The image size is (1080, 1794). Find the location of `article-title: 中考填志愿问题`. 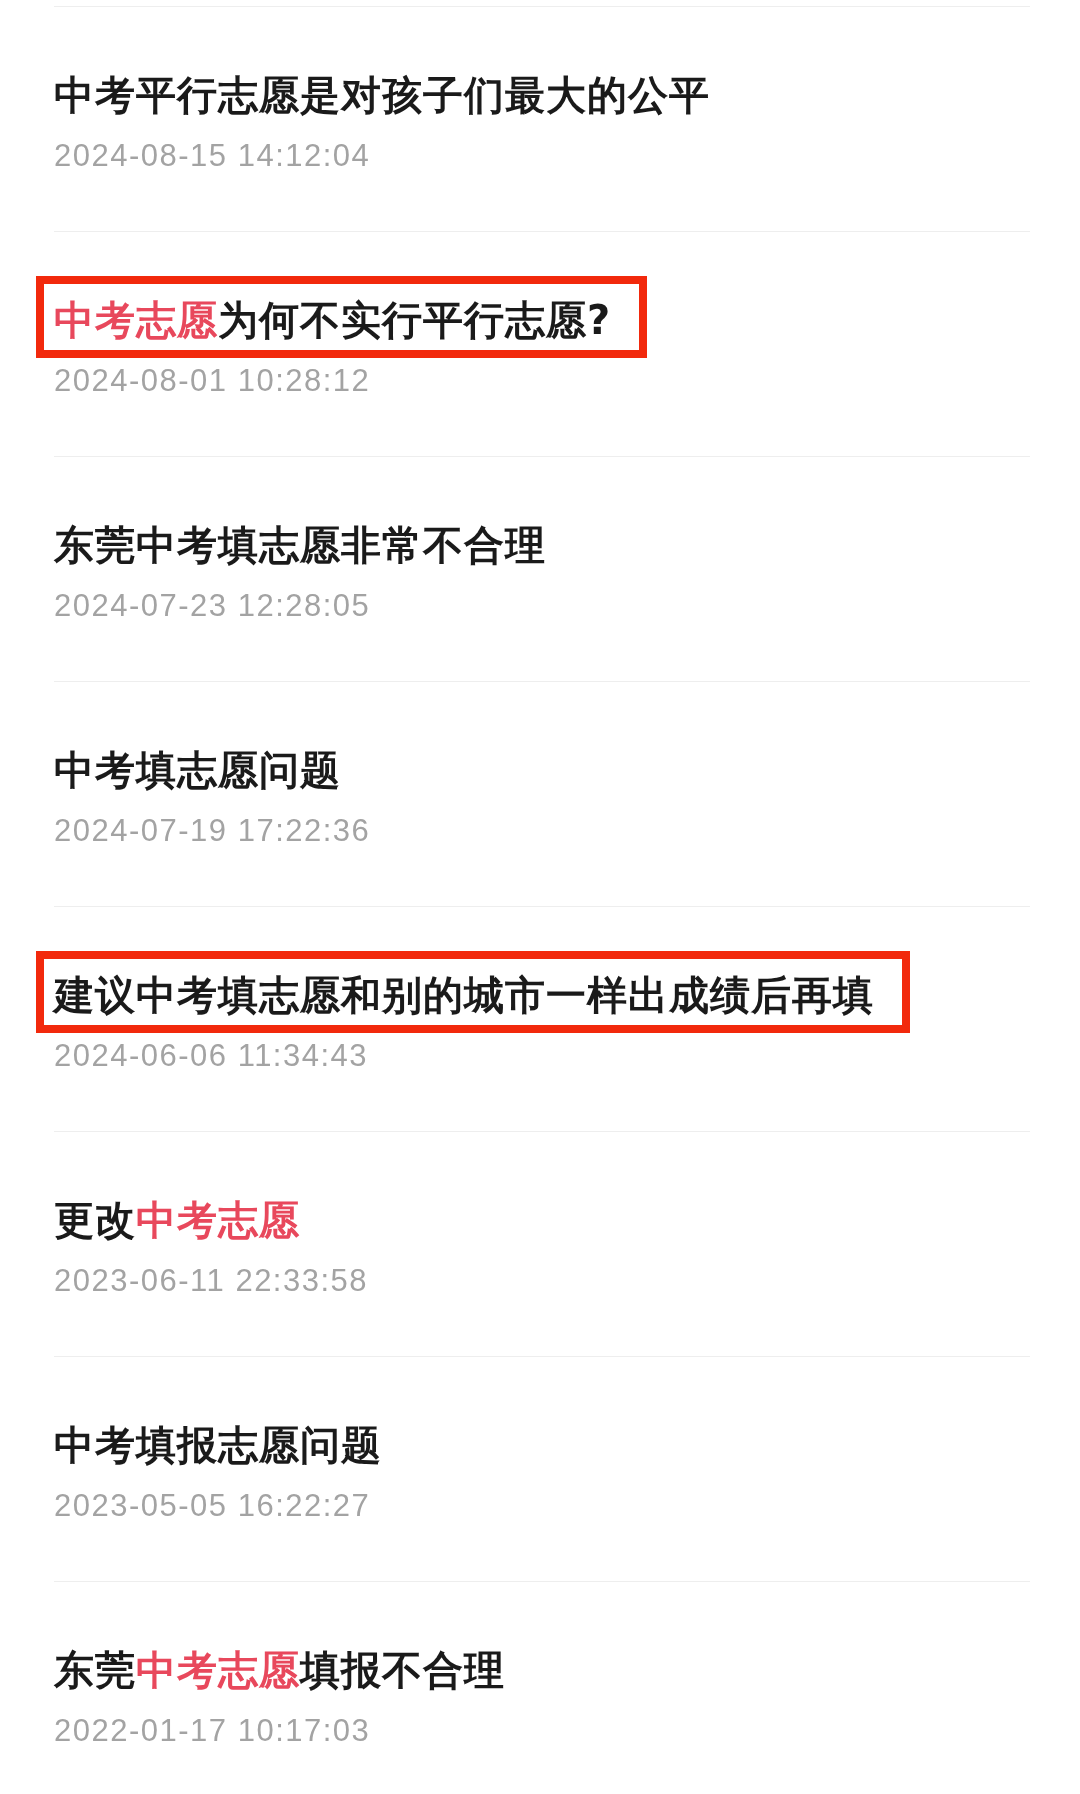

article-title: 中考填志愿问题 is located at coordinates (197, 770).